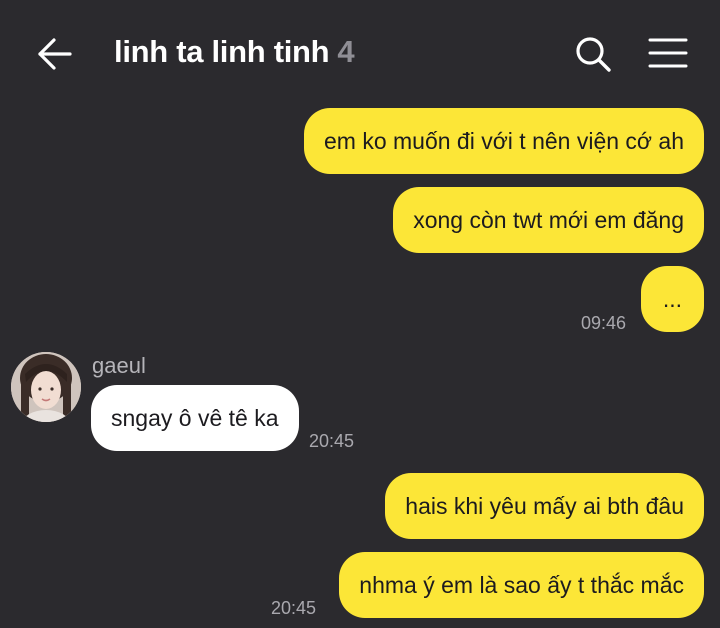  I want to click on avatar, so click(46, 387).